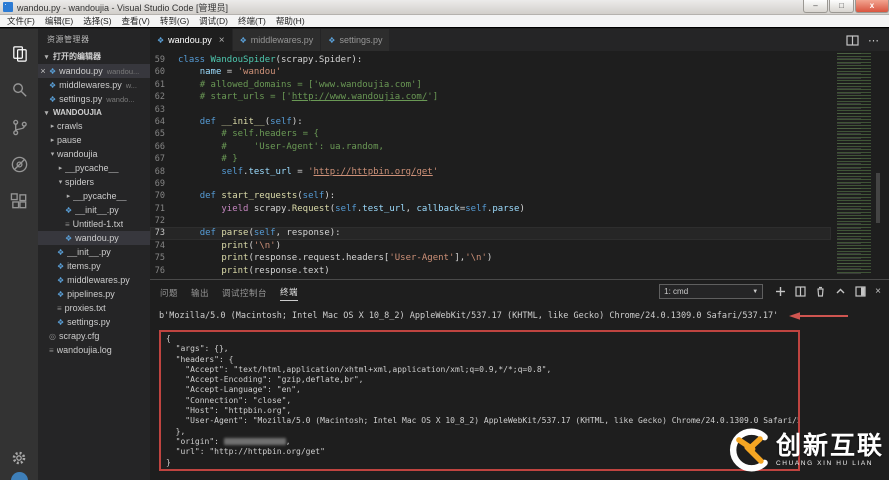  I want to click on panel-tab: 输出, so click(200, 292).